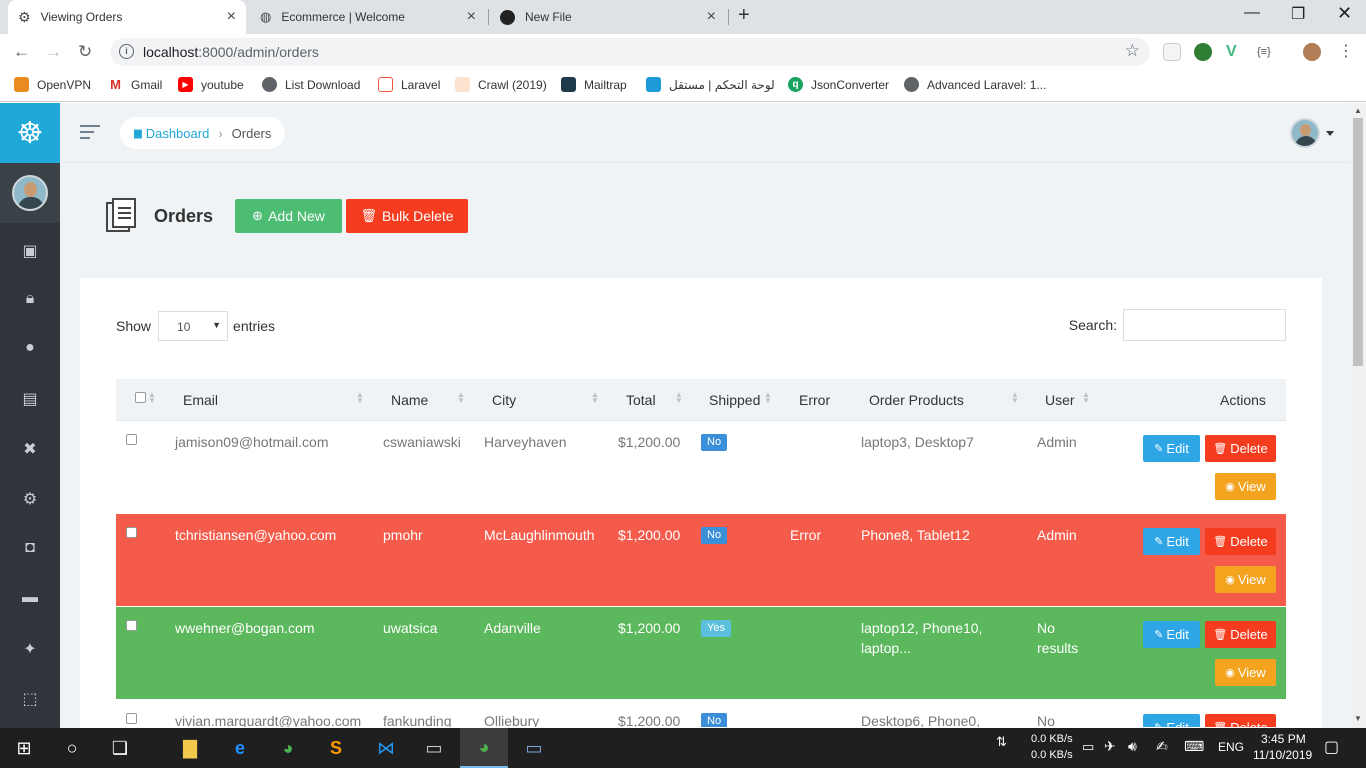 Image resolution: width=1366 pixels, height=768 pixels. What do you see at coordinates (1172, 52) in the screenshot?
I see `extension-icon` at bounding box center [1172, 52].